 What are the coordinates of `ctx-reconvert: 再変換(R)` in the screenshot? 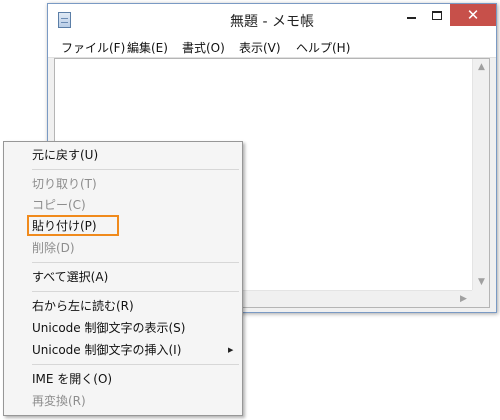 It's located at (59, 401).